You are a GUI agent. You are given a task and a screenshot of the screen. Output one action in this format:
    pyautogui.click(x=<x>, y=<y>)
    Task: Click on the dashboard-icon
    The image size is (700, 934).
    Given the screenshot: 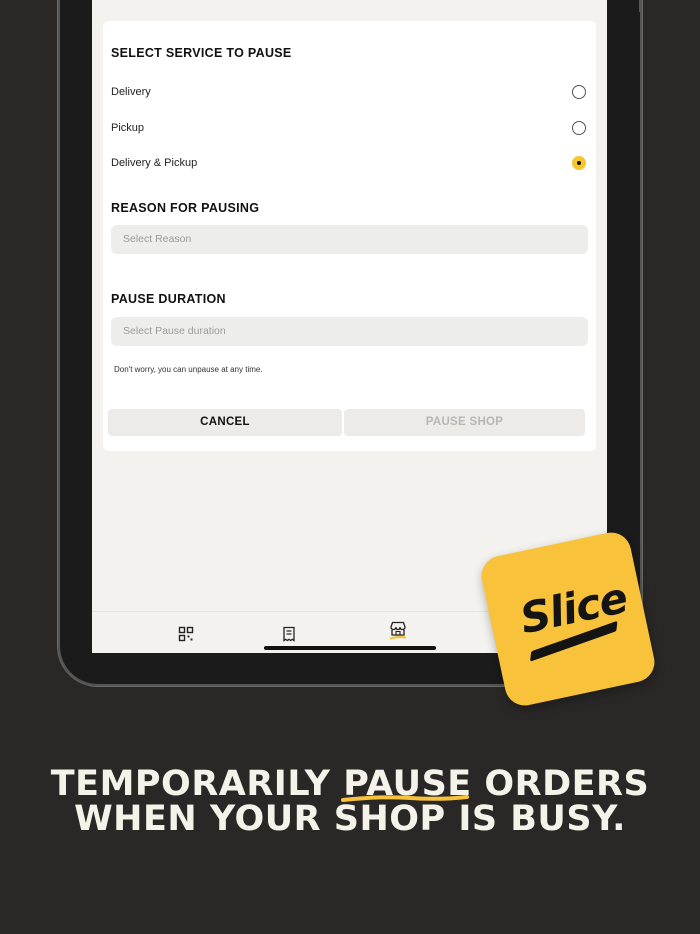 What is the action you would take?
    pyautogui.click(x=186, y=634)
    